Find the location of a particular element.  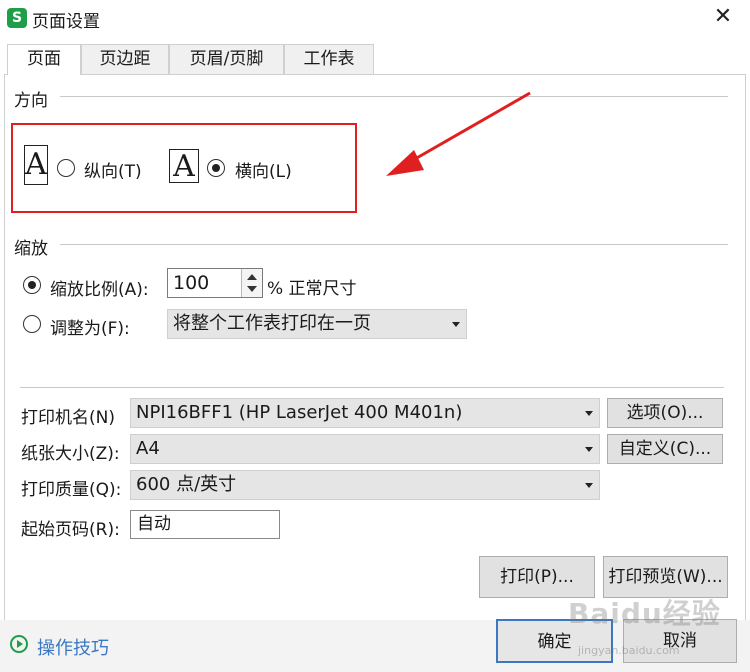

portrait-radio is located at coordinates (66, 168).